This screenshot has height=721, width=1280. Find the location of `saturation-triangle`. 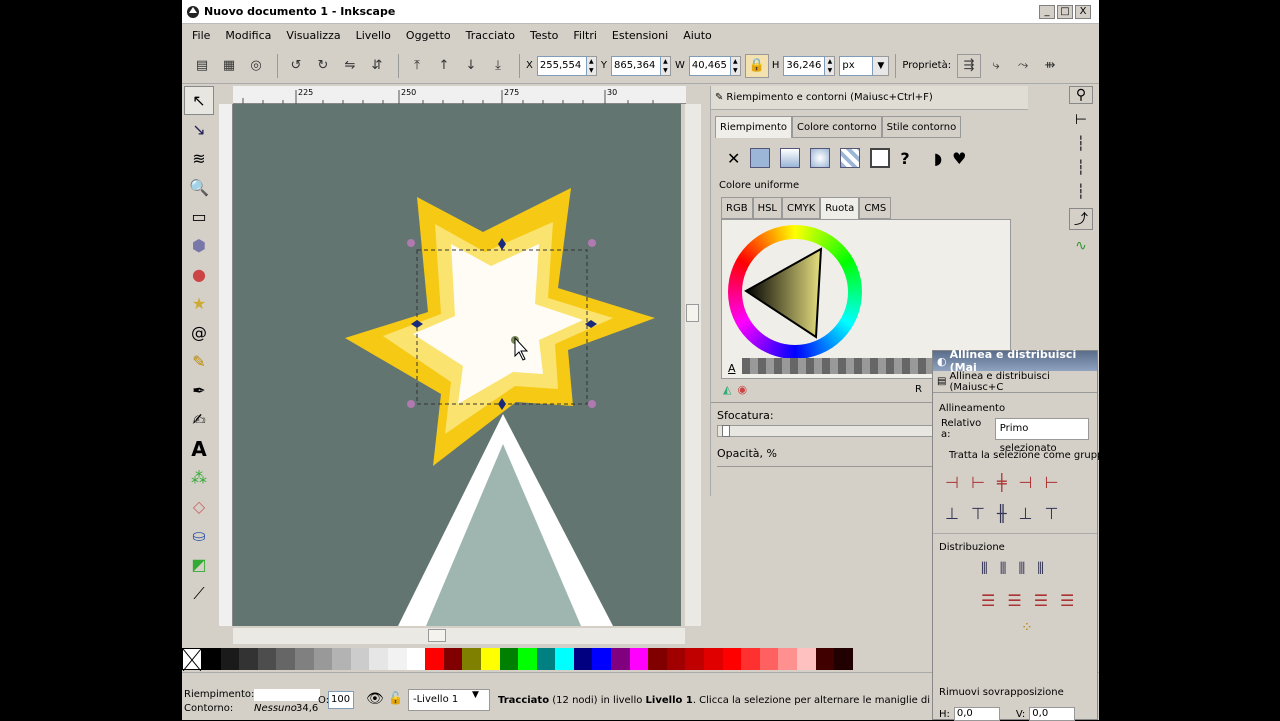

saturation-triangle is located at coordinates (783, 293).